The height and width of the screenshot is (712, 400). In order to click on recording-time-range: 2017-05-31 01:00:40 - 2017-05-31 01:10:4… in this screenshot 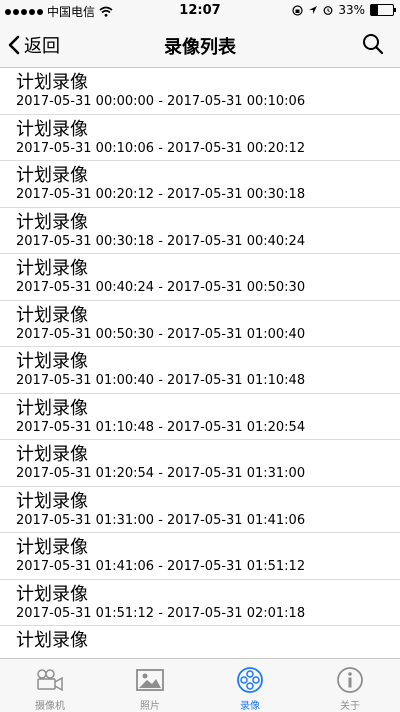, I will do `click(161, 380)`.